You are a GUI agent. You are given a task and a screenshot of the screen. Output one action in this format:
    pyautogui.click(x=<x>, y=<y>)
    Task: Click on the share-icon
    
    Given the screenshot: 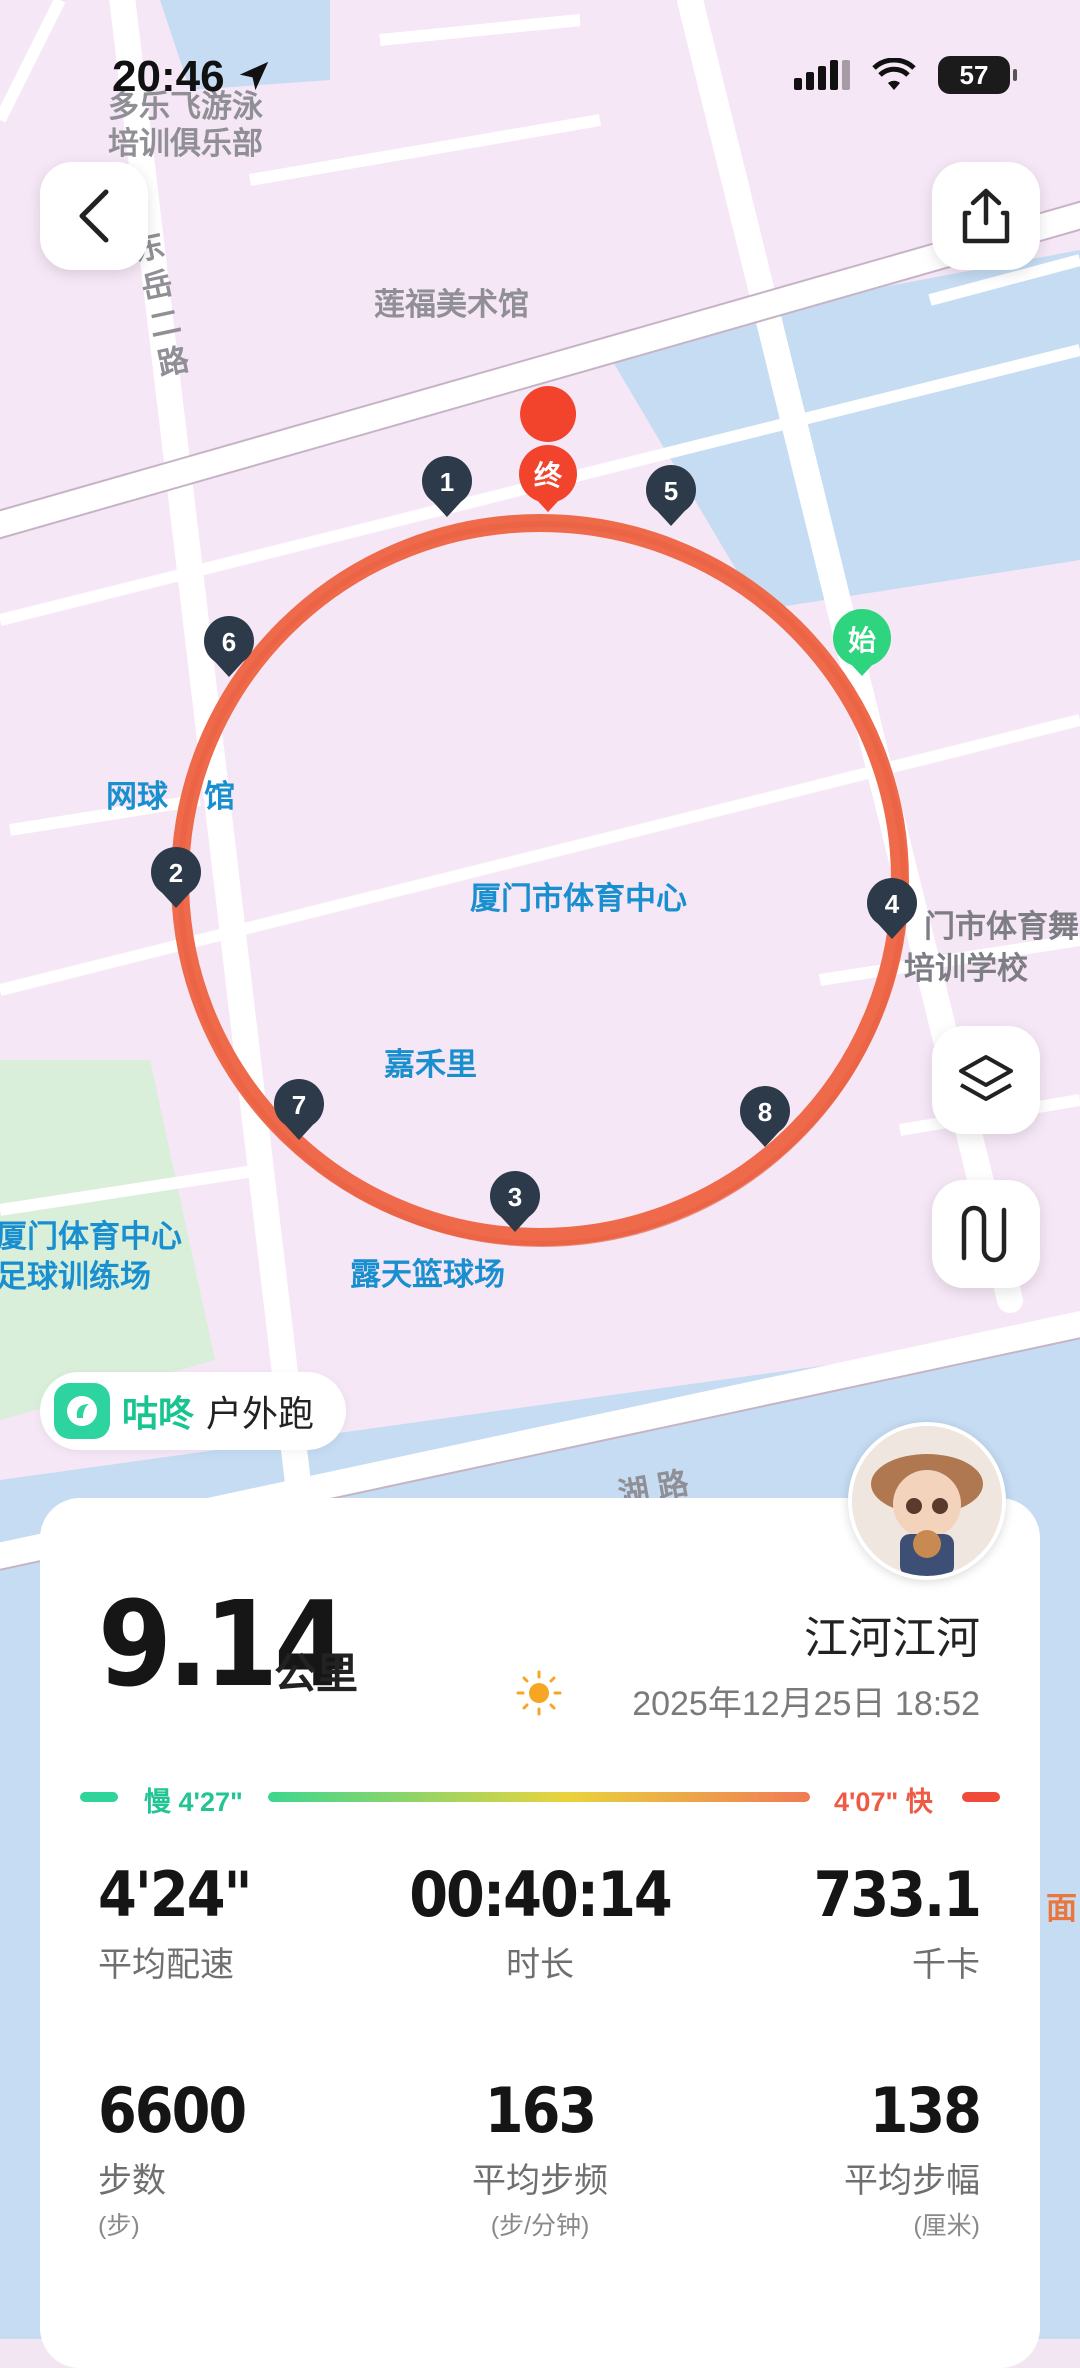 What is the action you would take?
    pyautogui.click(x=986, y=216)
    